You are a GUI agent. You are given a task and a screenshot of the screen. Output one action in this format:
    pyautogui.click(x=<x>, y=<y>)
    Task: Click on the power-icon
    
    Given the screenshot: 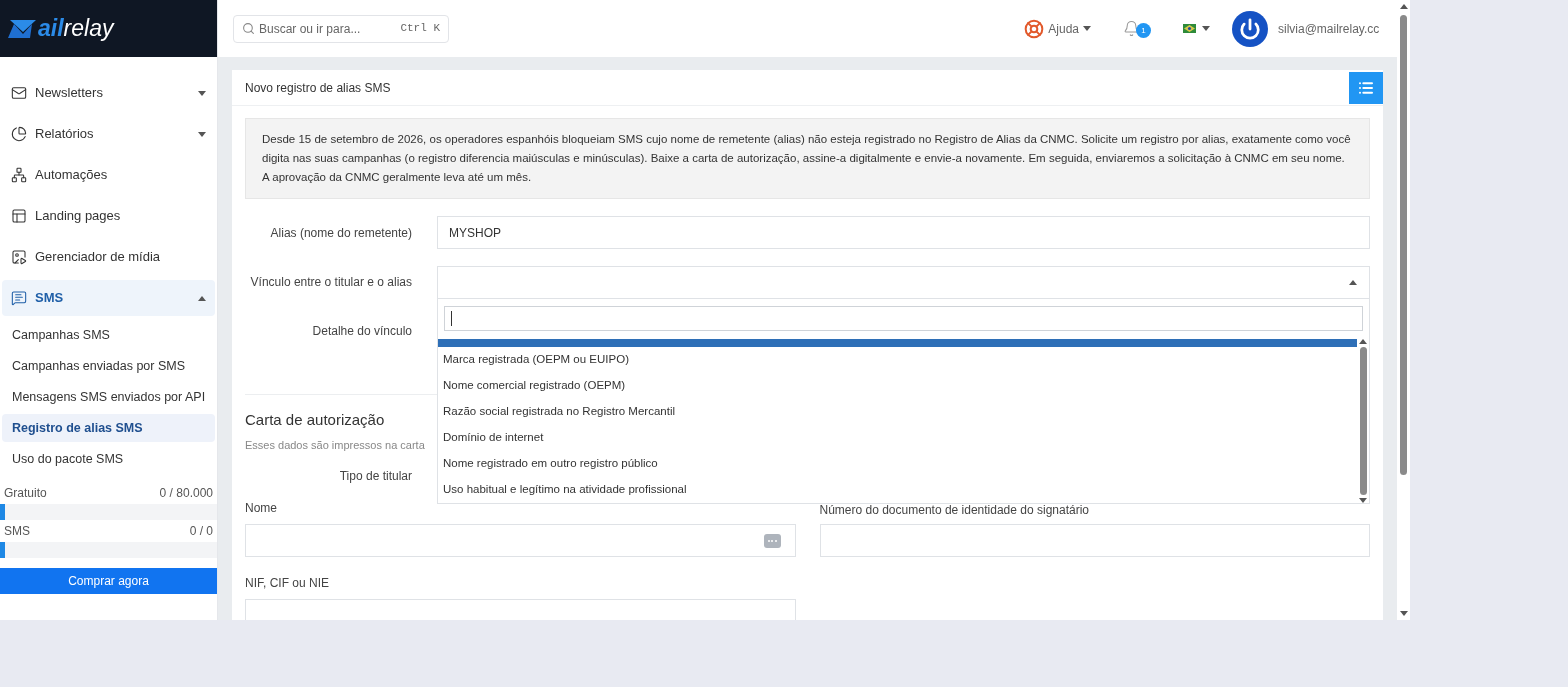 What is the action you would take?
    pyautogui.click(x=1250, y=28)
    